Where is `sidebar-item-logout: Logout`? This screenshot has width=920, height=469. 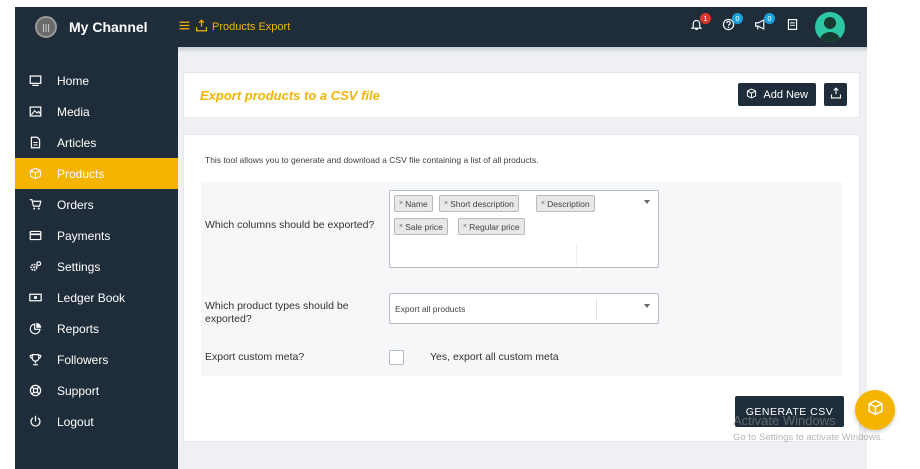 sidebar-item-logout: Logout is located at coordinates (96, 421).